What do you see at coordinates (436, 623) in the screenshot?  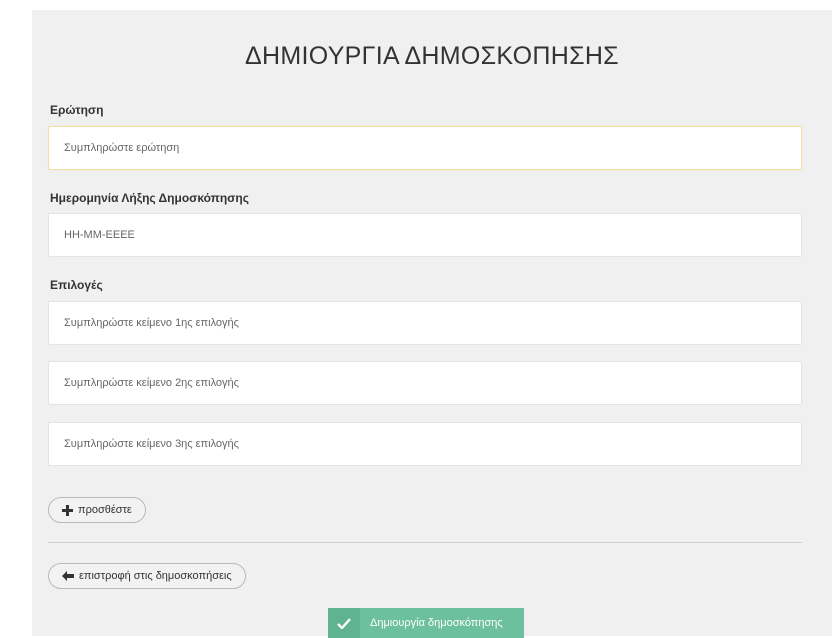 I see `create-poll-label: Δημιουργία δημοσκόπησης` at bounding box center [436, 623].